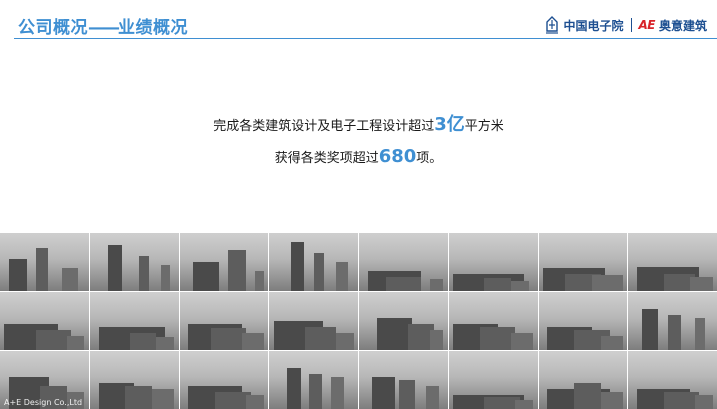 The height and width of the screenshot is (409, 717). I want to click on summary-line-awards: 获得各类奖项超过680项。, so click(358, 158).